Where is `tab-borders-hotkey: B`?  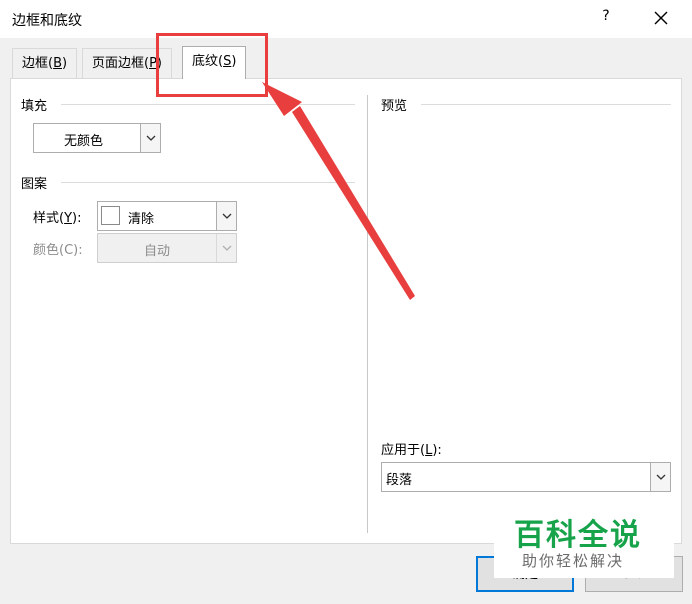 tab-borders-hotkey: B is located at coordinates (57, 63).